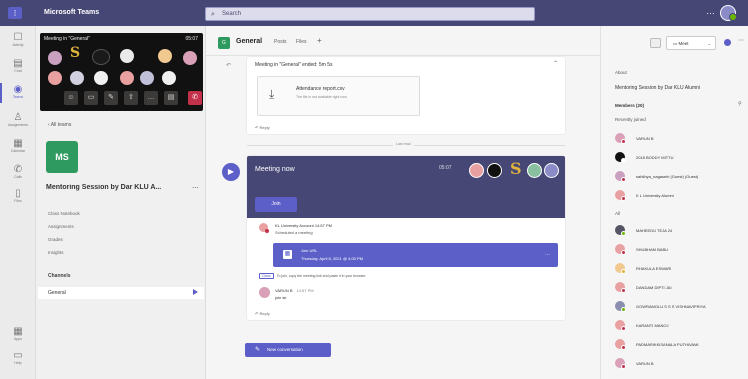 Image resolution: width=748 pixels, height=379 pixels. What do you see at coordinates (18, 355) in the screenshot?
I see `help-icon: ▭` at bounding box center [18, 355].